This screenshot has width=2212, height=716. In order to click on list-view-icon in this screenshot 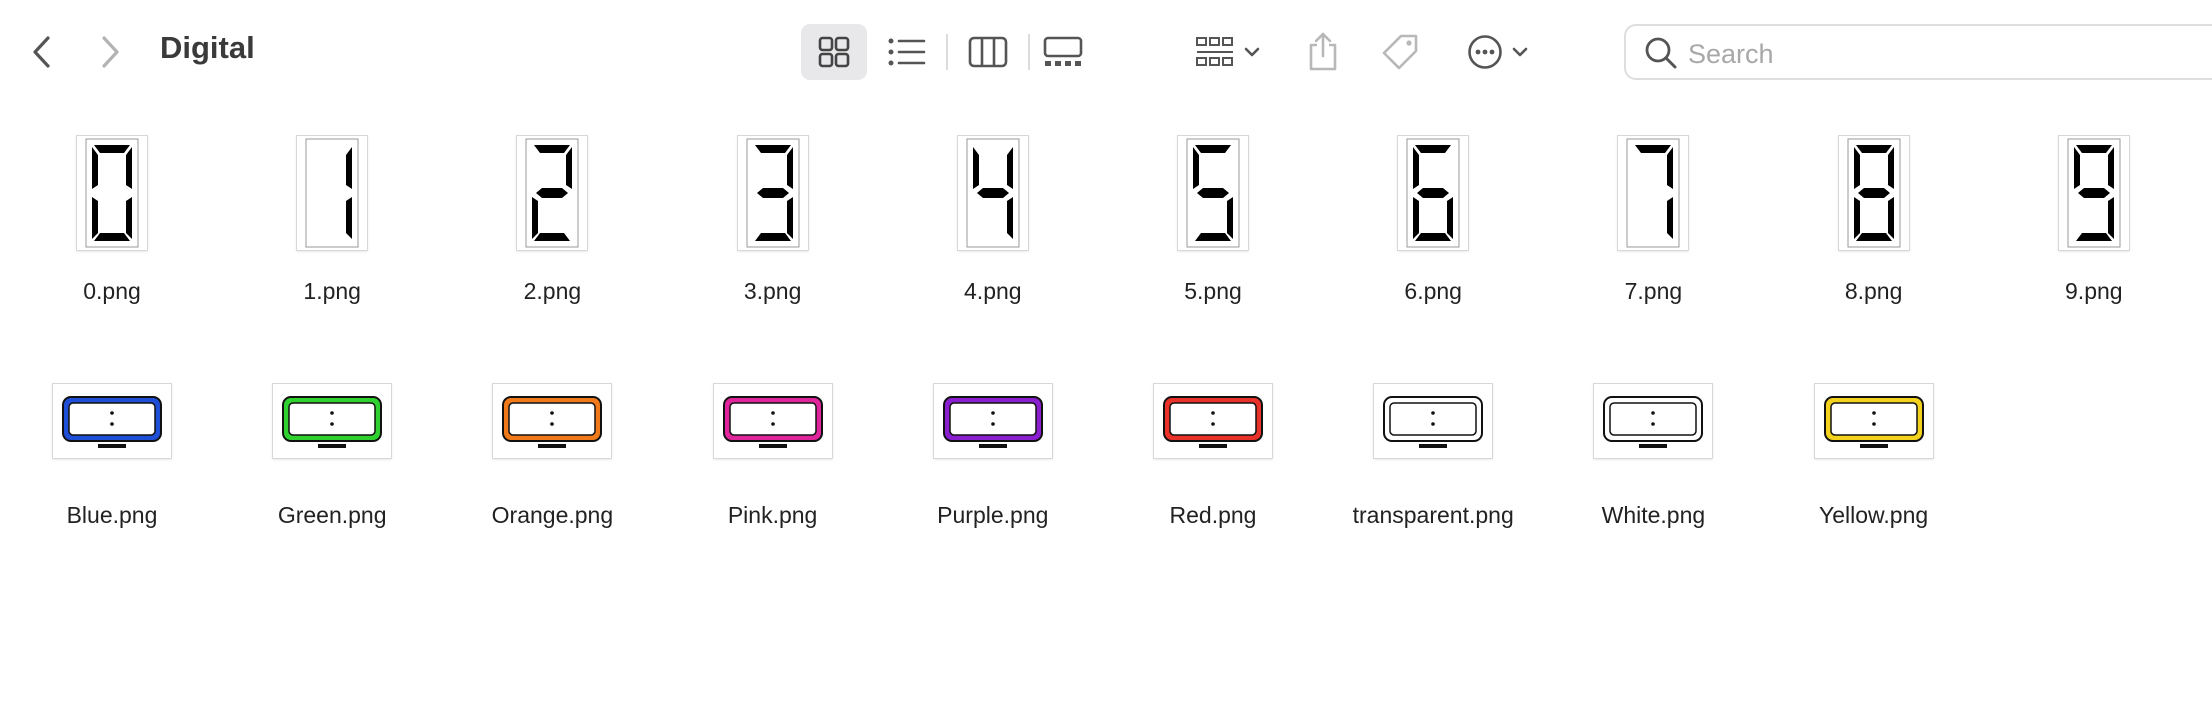, I will do `click(907, 52)`.